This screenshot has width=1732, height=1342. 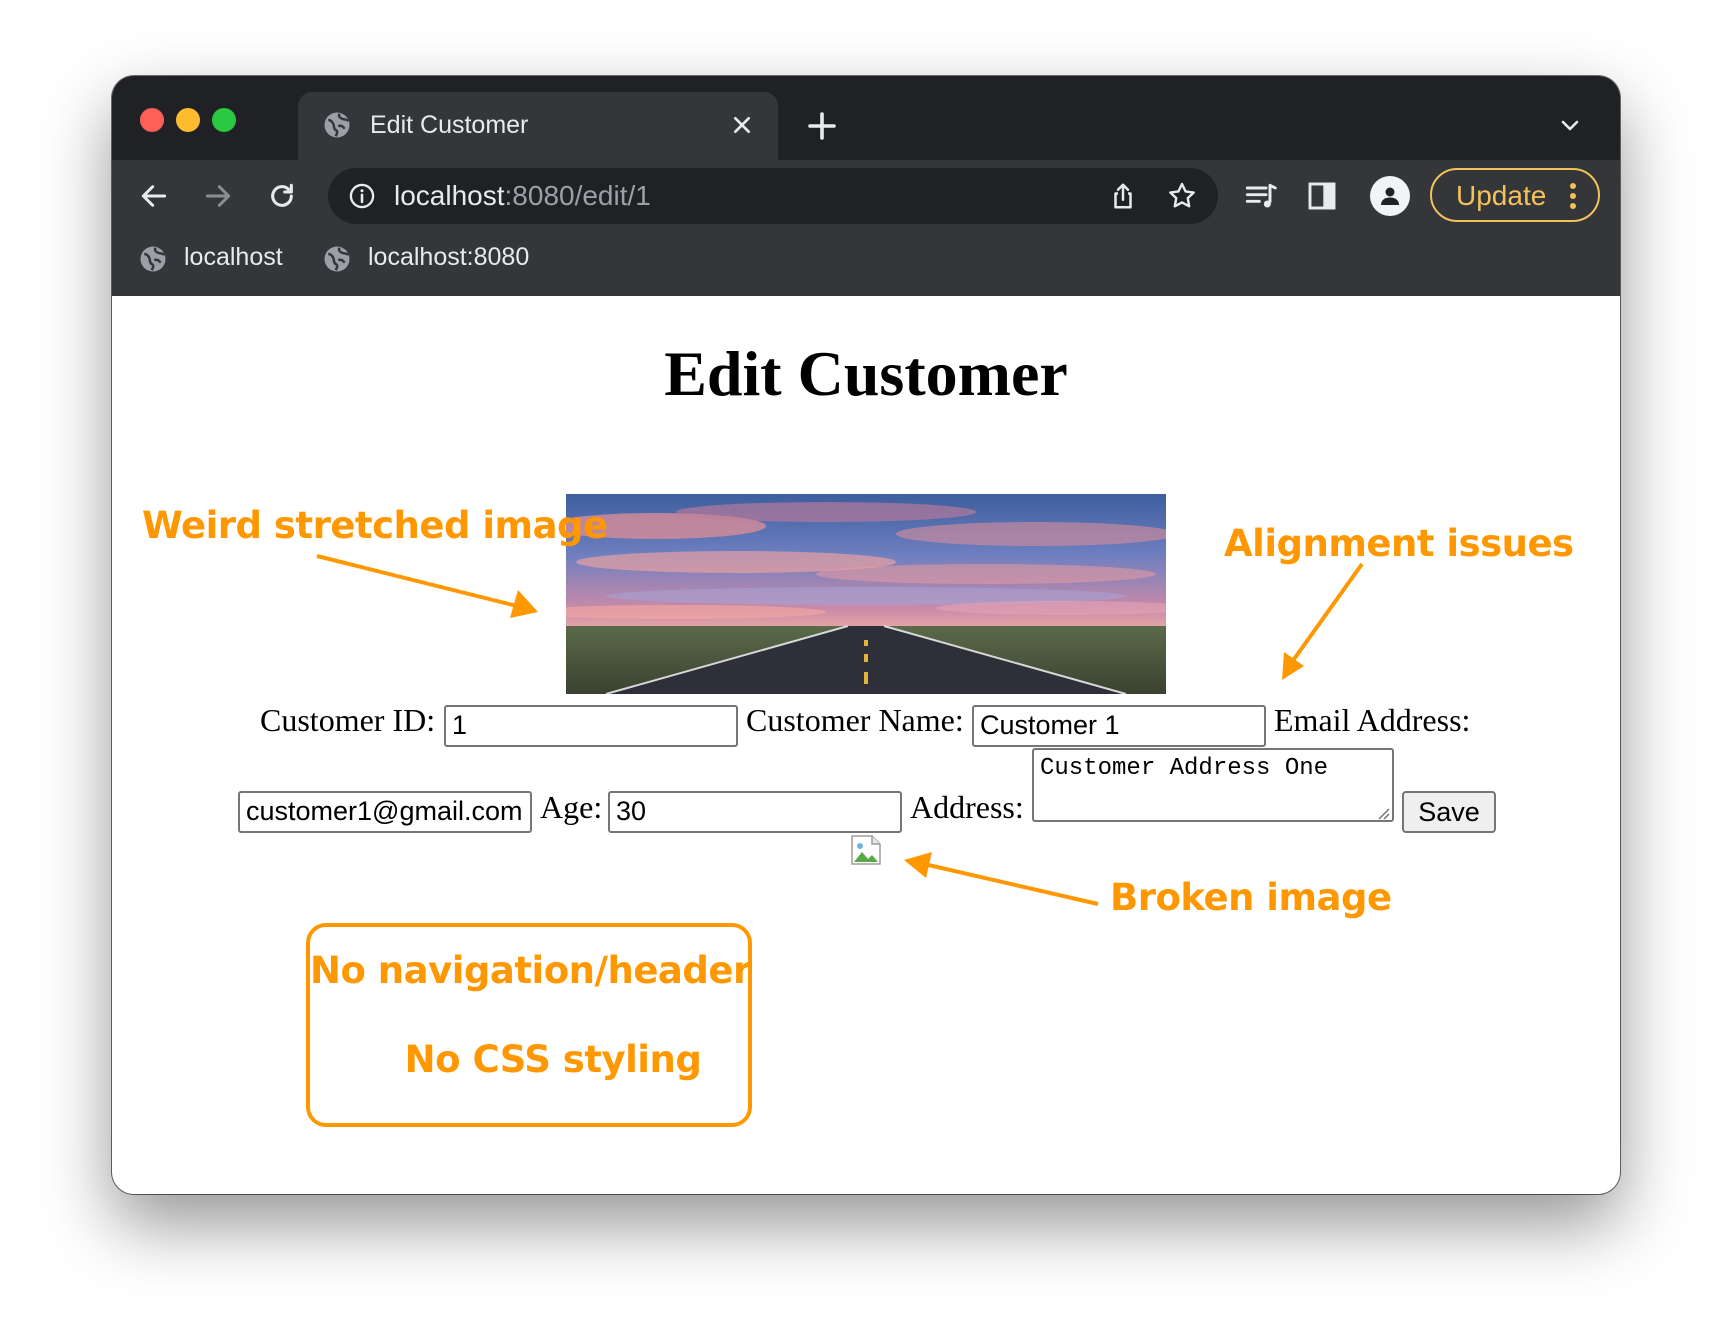 I want to click on bookmark-localhost-8080: localhost:8080, so click(x=437, y=259).